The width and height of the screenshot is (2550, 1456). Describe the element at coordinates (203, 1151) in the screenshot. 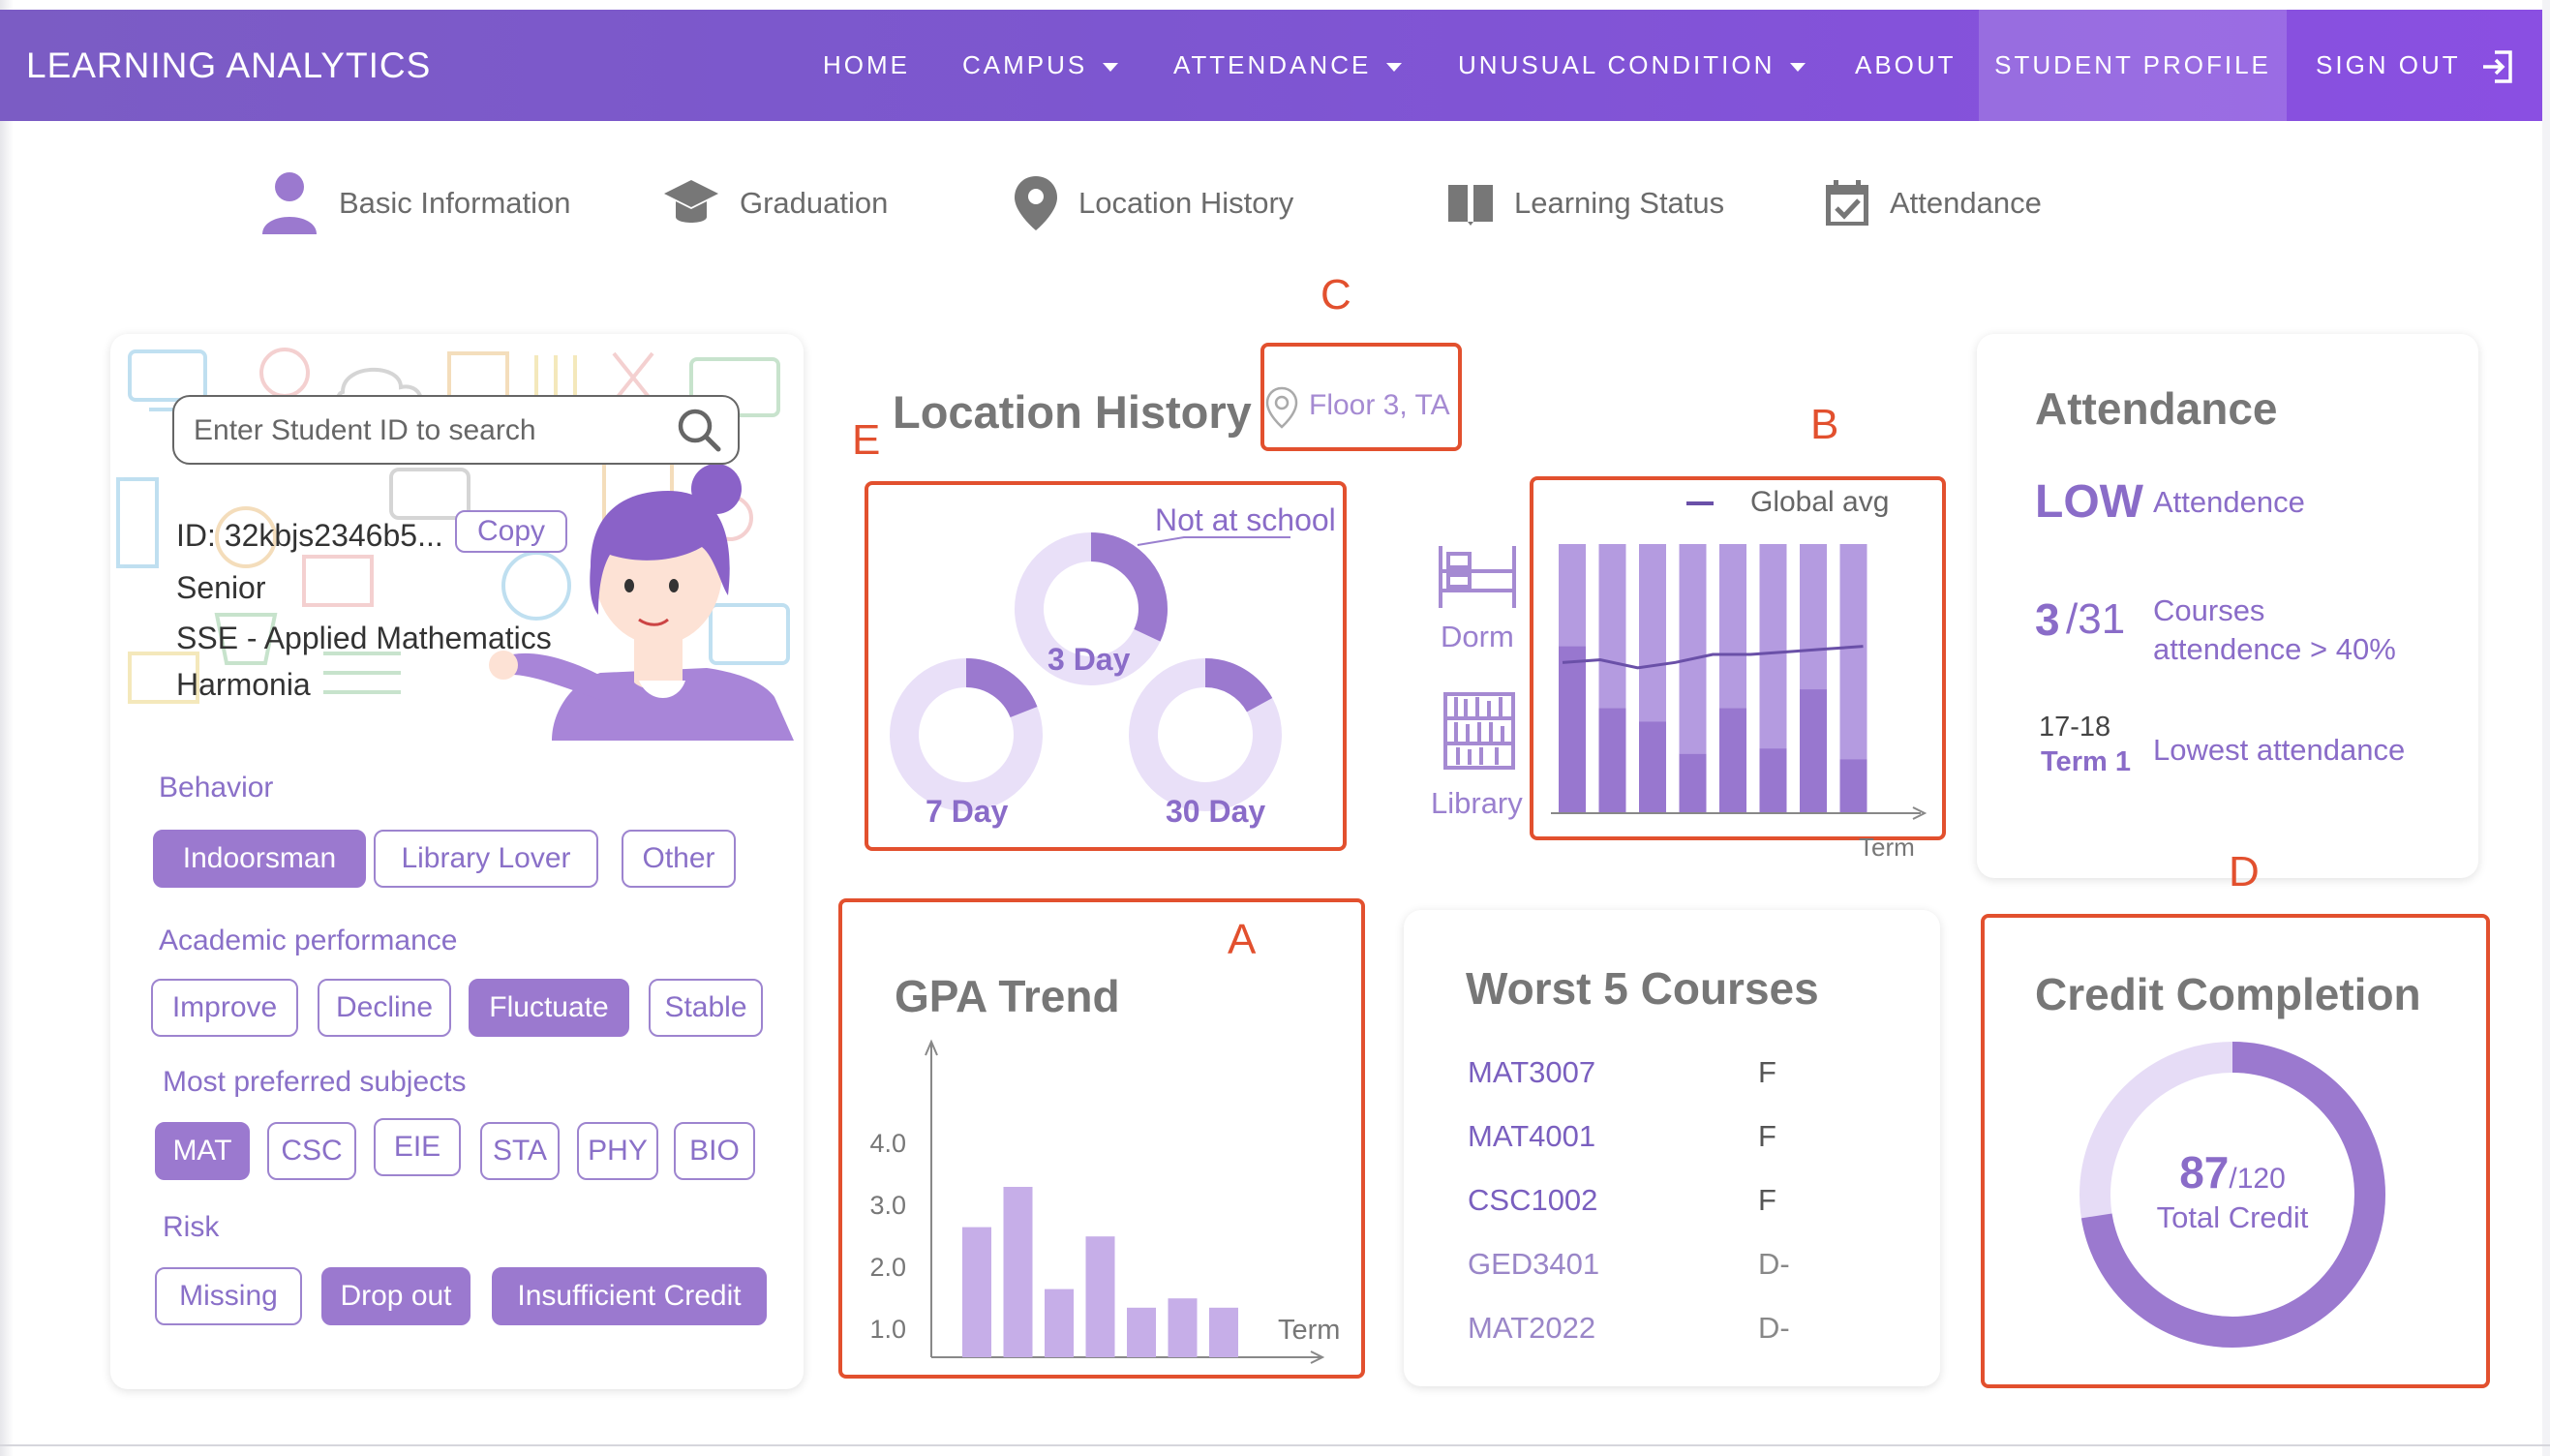

I see `tag-mat: MAT` at that location.